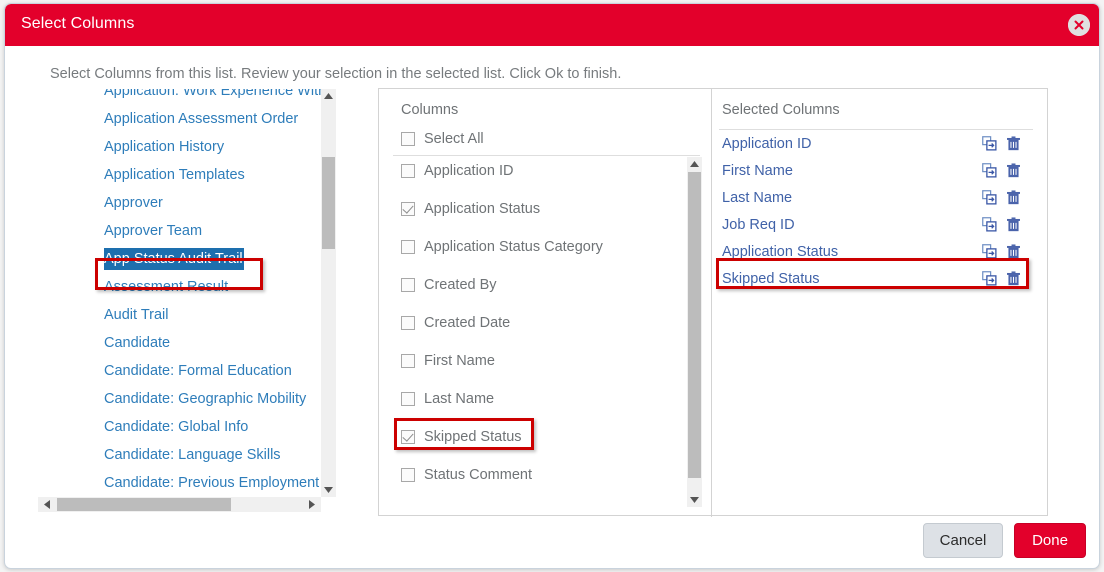  I want to click on column-checkbox-row: Application ID, so click(457, 171).